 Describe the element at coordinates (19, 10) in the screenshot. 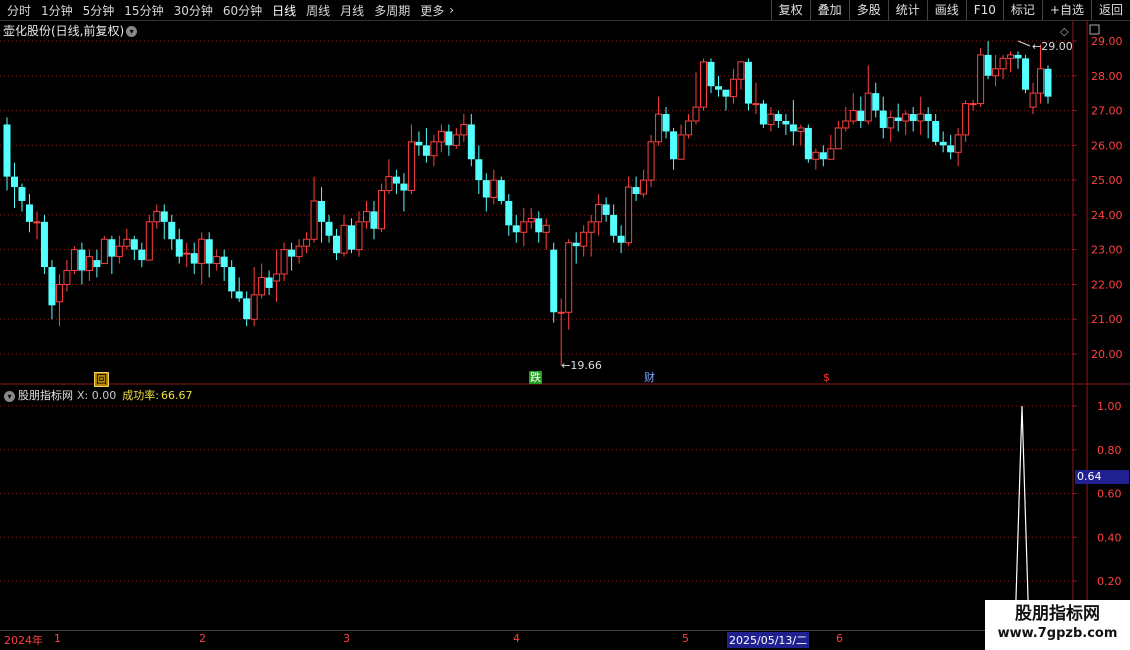

I see `period-tab-0: 分时` at that location.